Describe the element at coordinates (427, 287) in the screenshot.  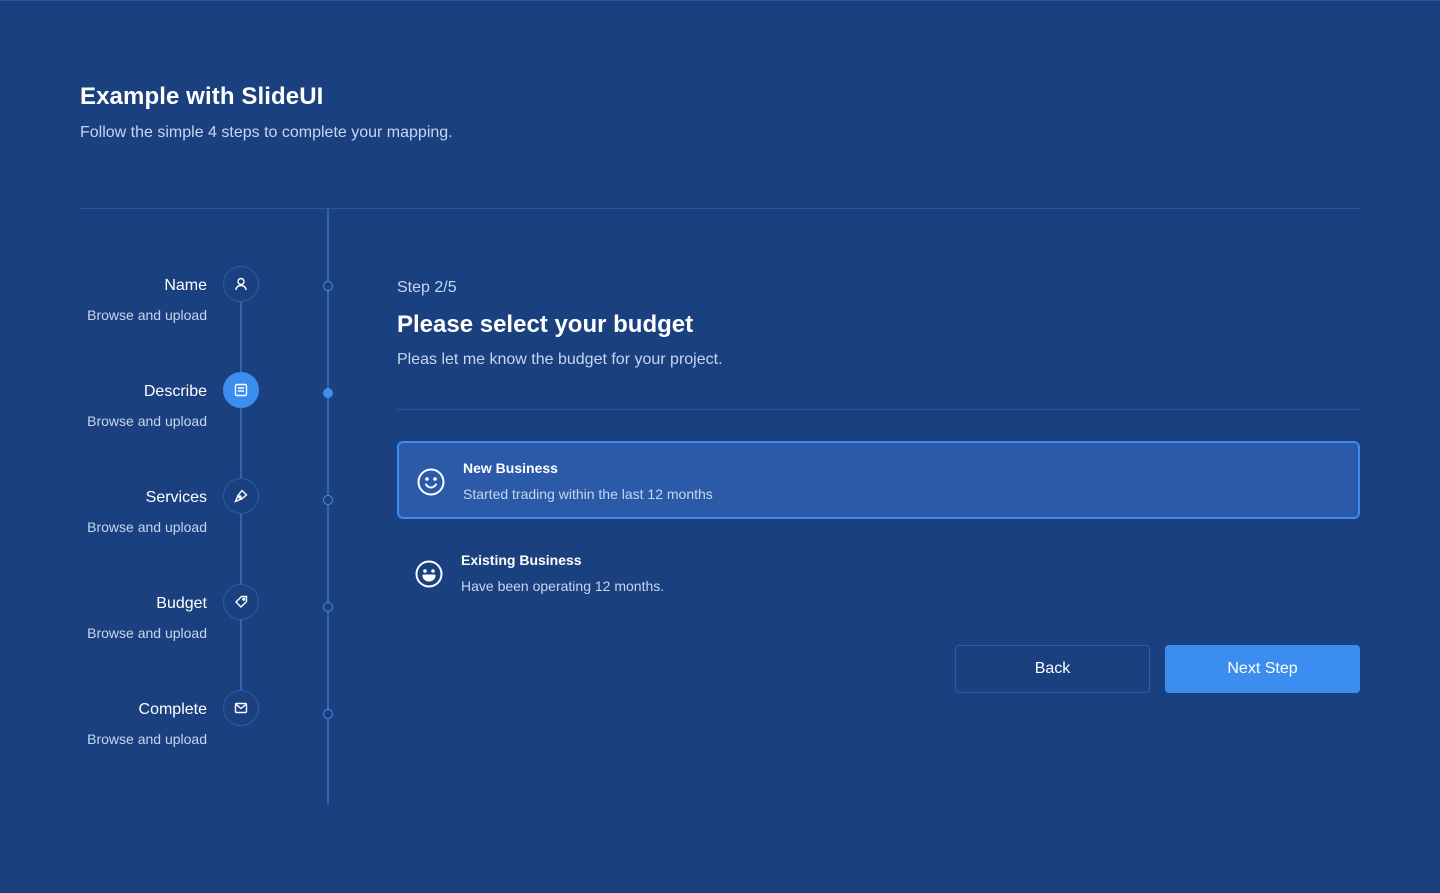
I see `step-counter: Step 2/5` at that location.